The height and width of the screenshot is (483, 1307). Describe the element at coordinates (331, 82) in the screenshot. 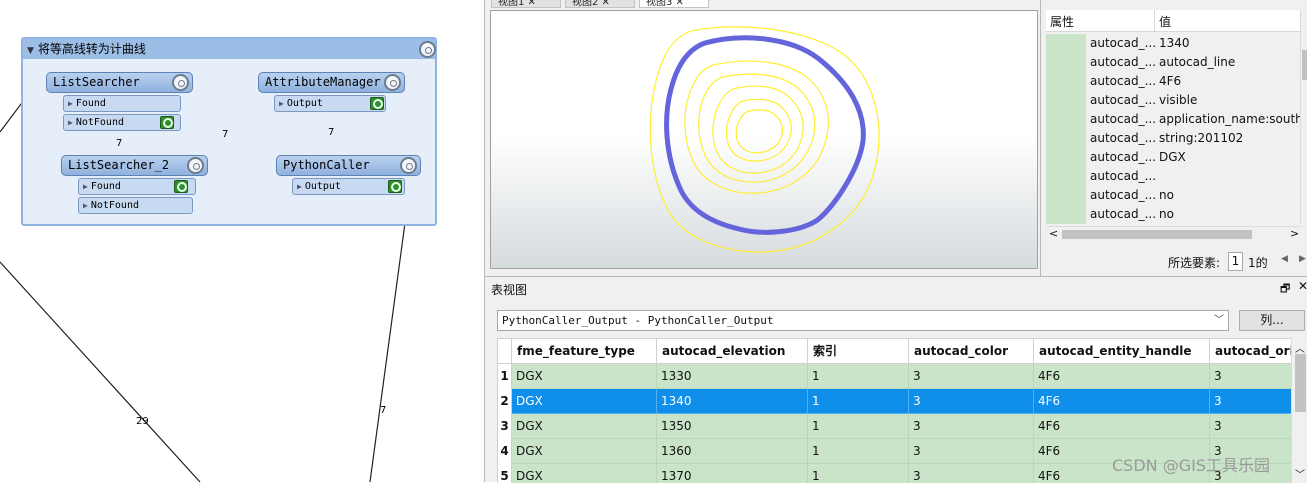

I see `transformer-attributemanager: AttributeManager` at that location.